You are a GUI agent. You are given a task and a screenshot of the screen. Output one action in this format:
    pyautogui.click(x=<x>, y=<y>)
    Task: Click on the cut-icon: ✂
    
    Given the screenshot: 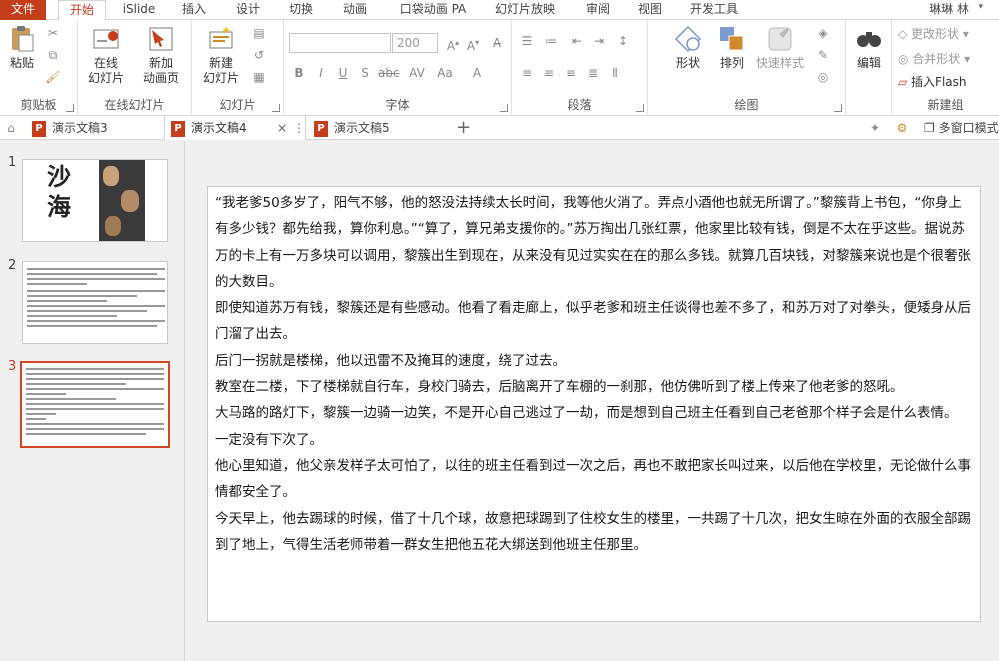 What is the action you would take?
    pyautogui.click(x=53, y=33)
    